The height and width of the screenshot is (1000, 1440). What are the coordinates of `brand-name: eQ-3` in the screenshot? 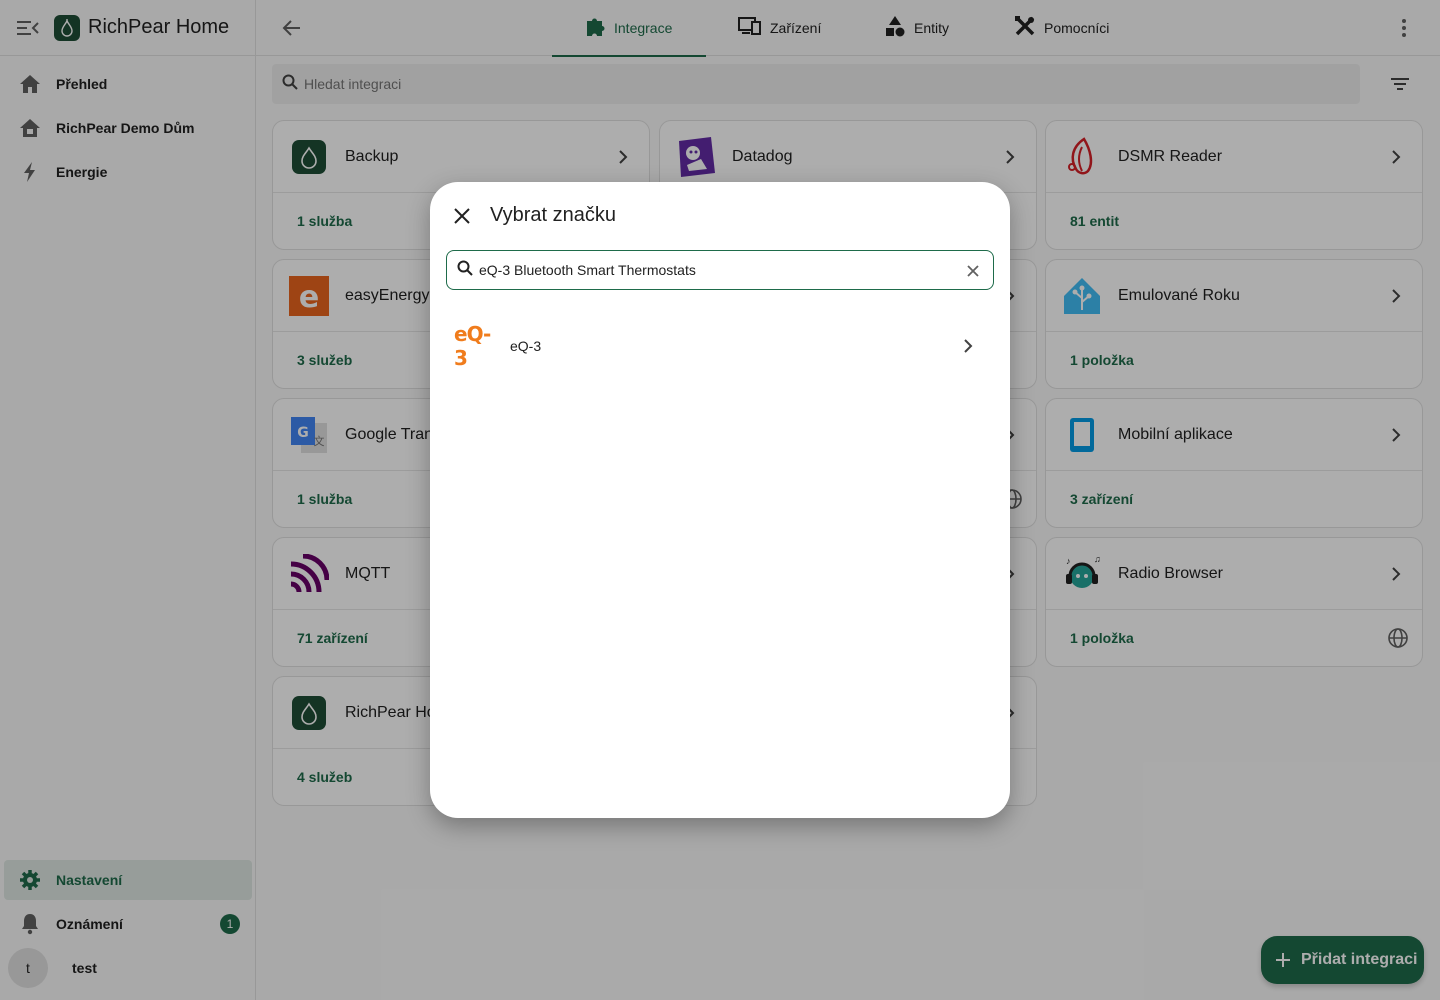 It's located at (526, 346).